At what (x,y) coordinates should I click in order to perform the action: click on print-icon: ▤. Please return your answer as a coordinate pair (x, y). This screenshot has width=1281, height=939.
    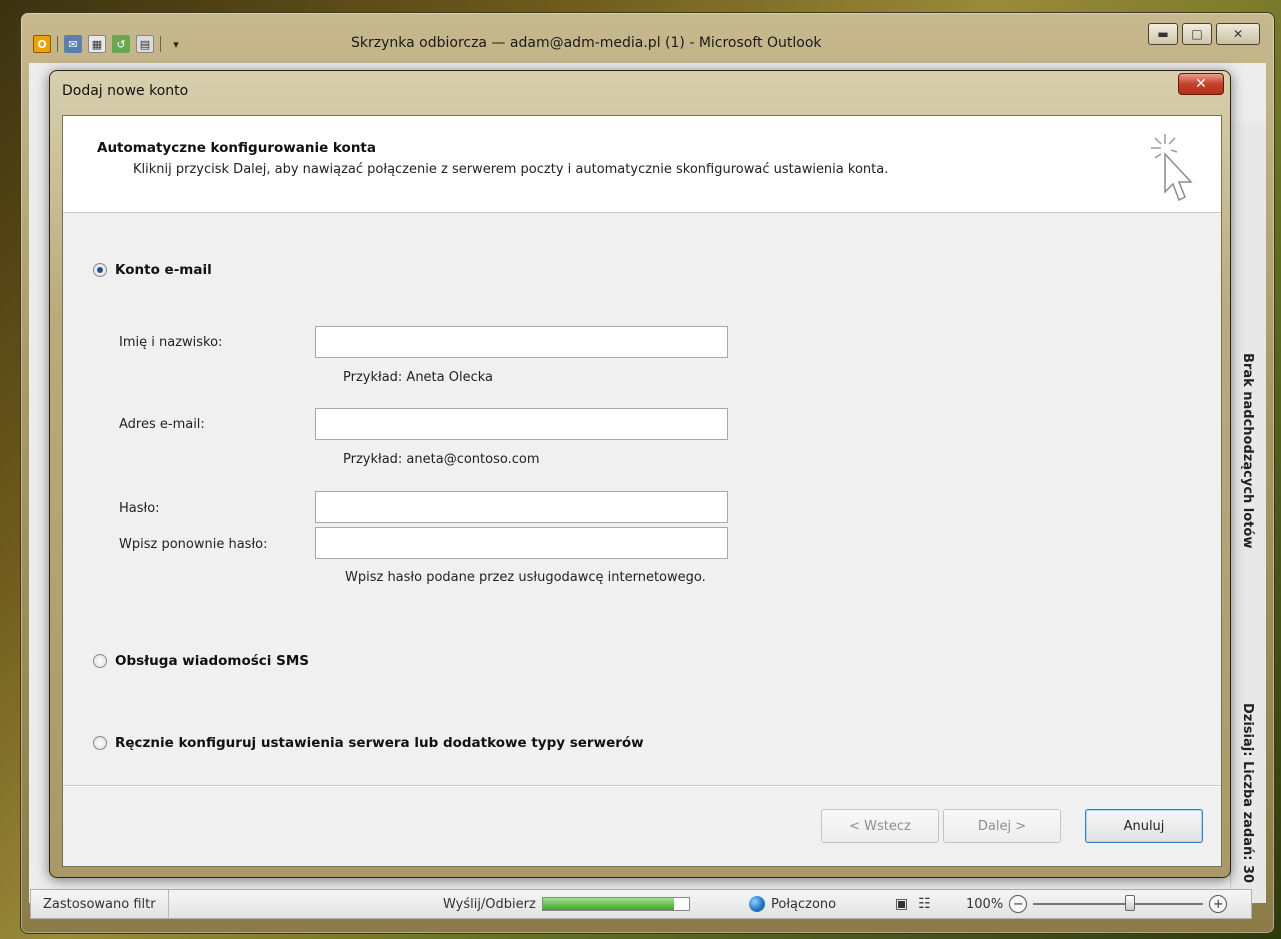
    Looking at the image, I should click on (145, 44).